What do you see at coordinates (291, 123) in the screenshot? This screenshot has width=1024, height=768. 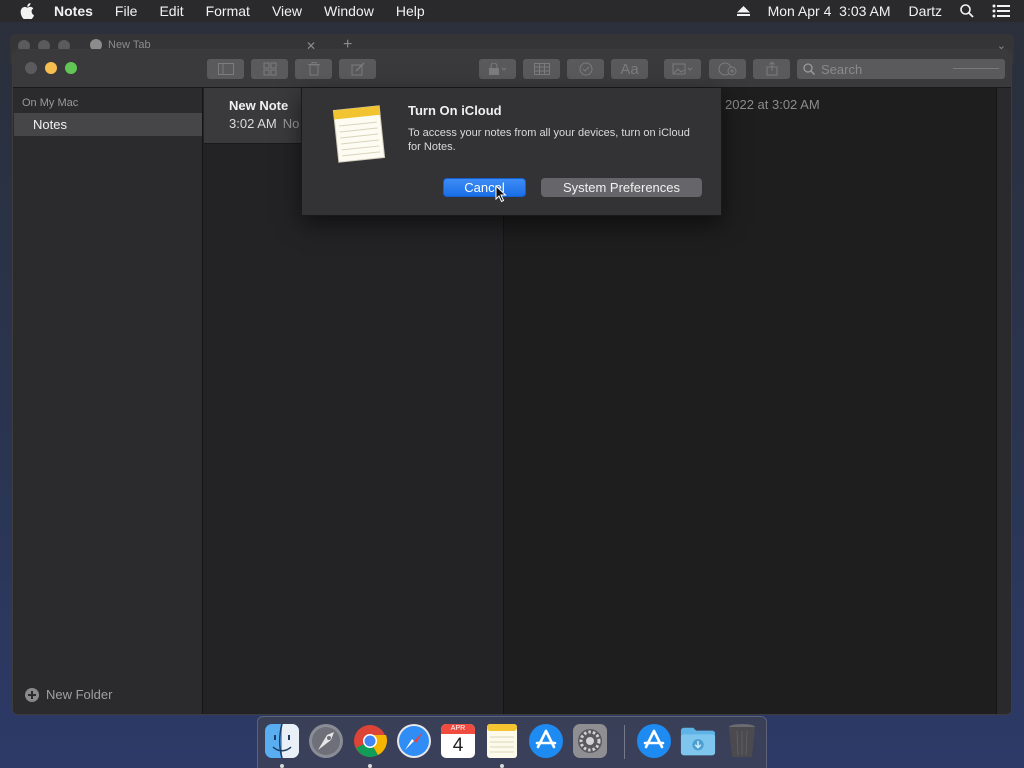 I see `note-preview: No` at bounding box center [291, 123].